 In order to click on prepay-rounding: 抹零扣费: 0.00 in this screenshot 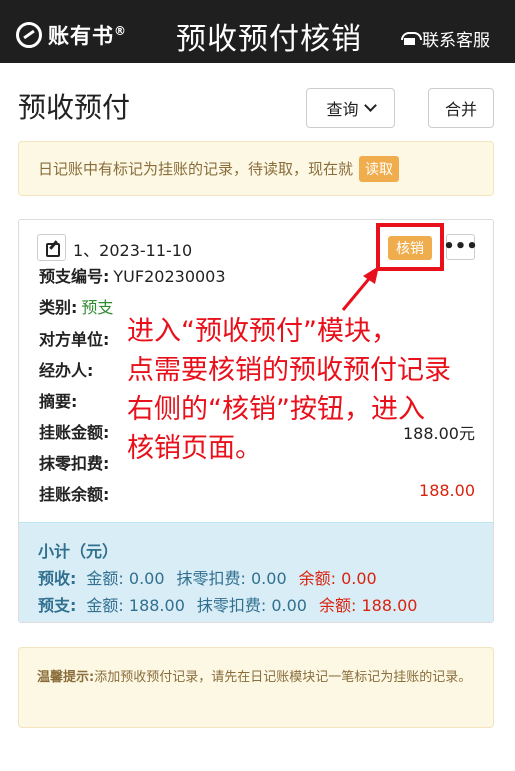, I will do `click(251, 605)`.